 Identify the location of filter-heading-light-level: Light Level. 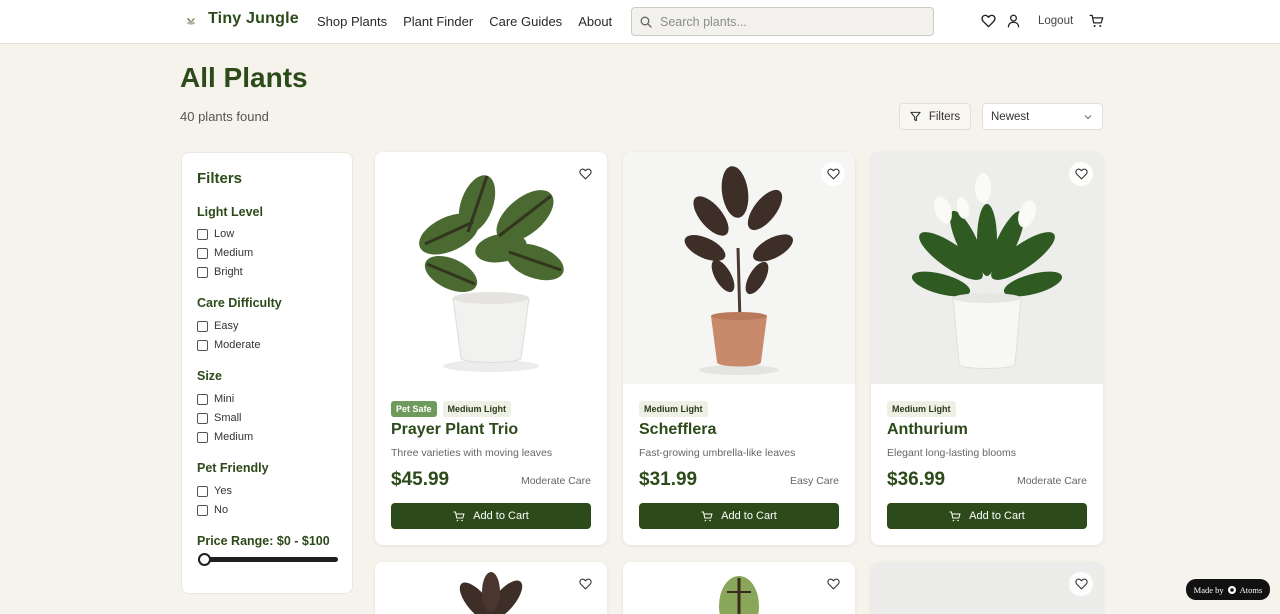
(230, 212).